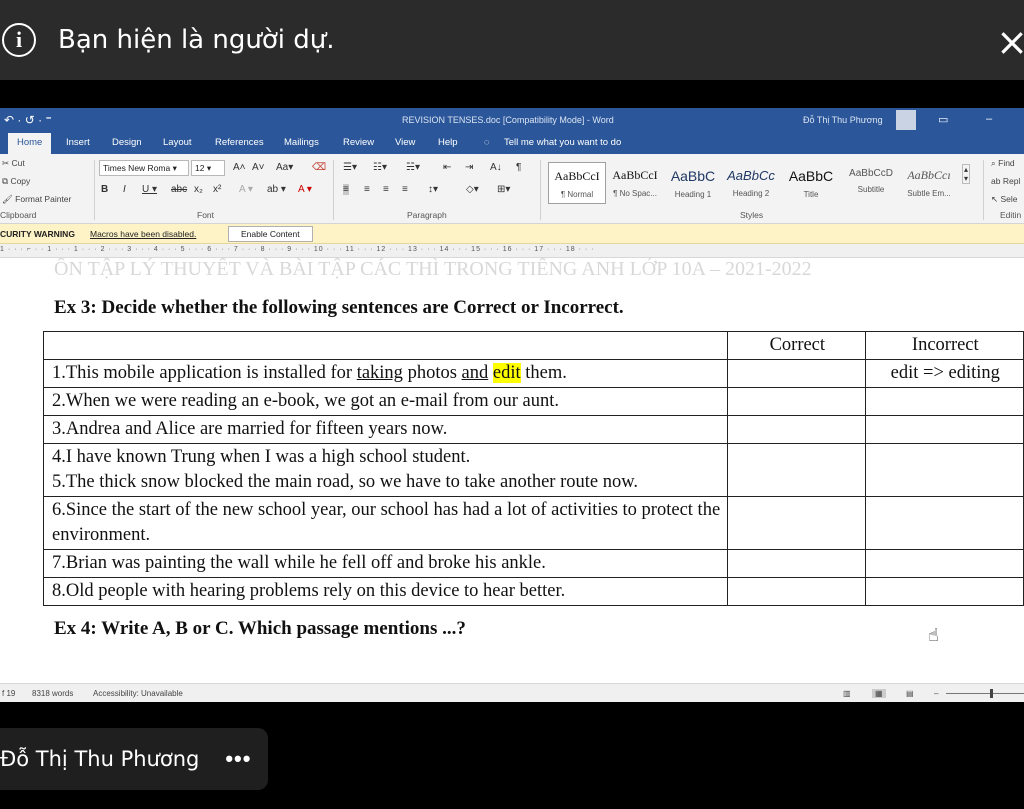 The width and height of the screenshot is (1024, 809). What do you see at coordinates (796, 345) in the screenshot?
I see `table-header-cell: Correct` at bounding box center [796, 345].